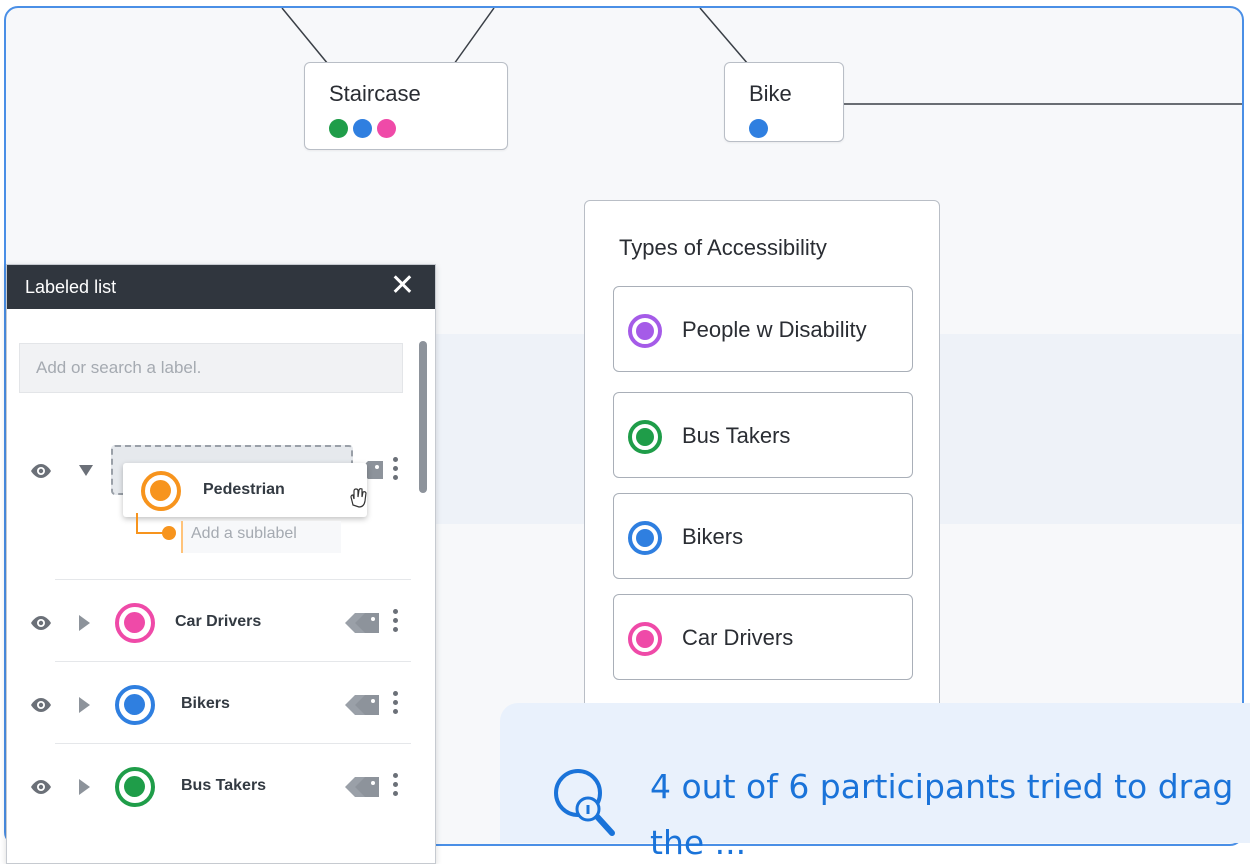 The image size is (1250, 864). Describe the element at coordinates (736, 435) in the screenshot. I see `accessibility-item-label: Bus Takers` at that location.